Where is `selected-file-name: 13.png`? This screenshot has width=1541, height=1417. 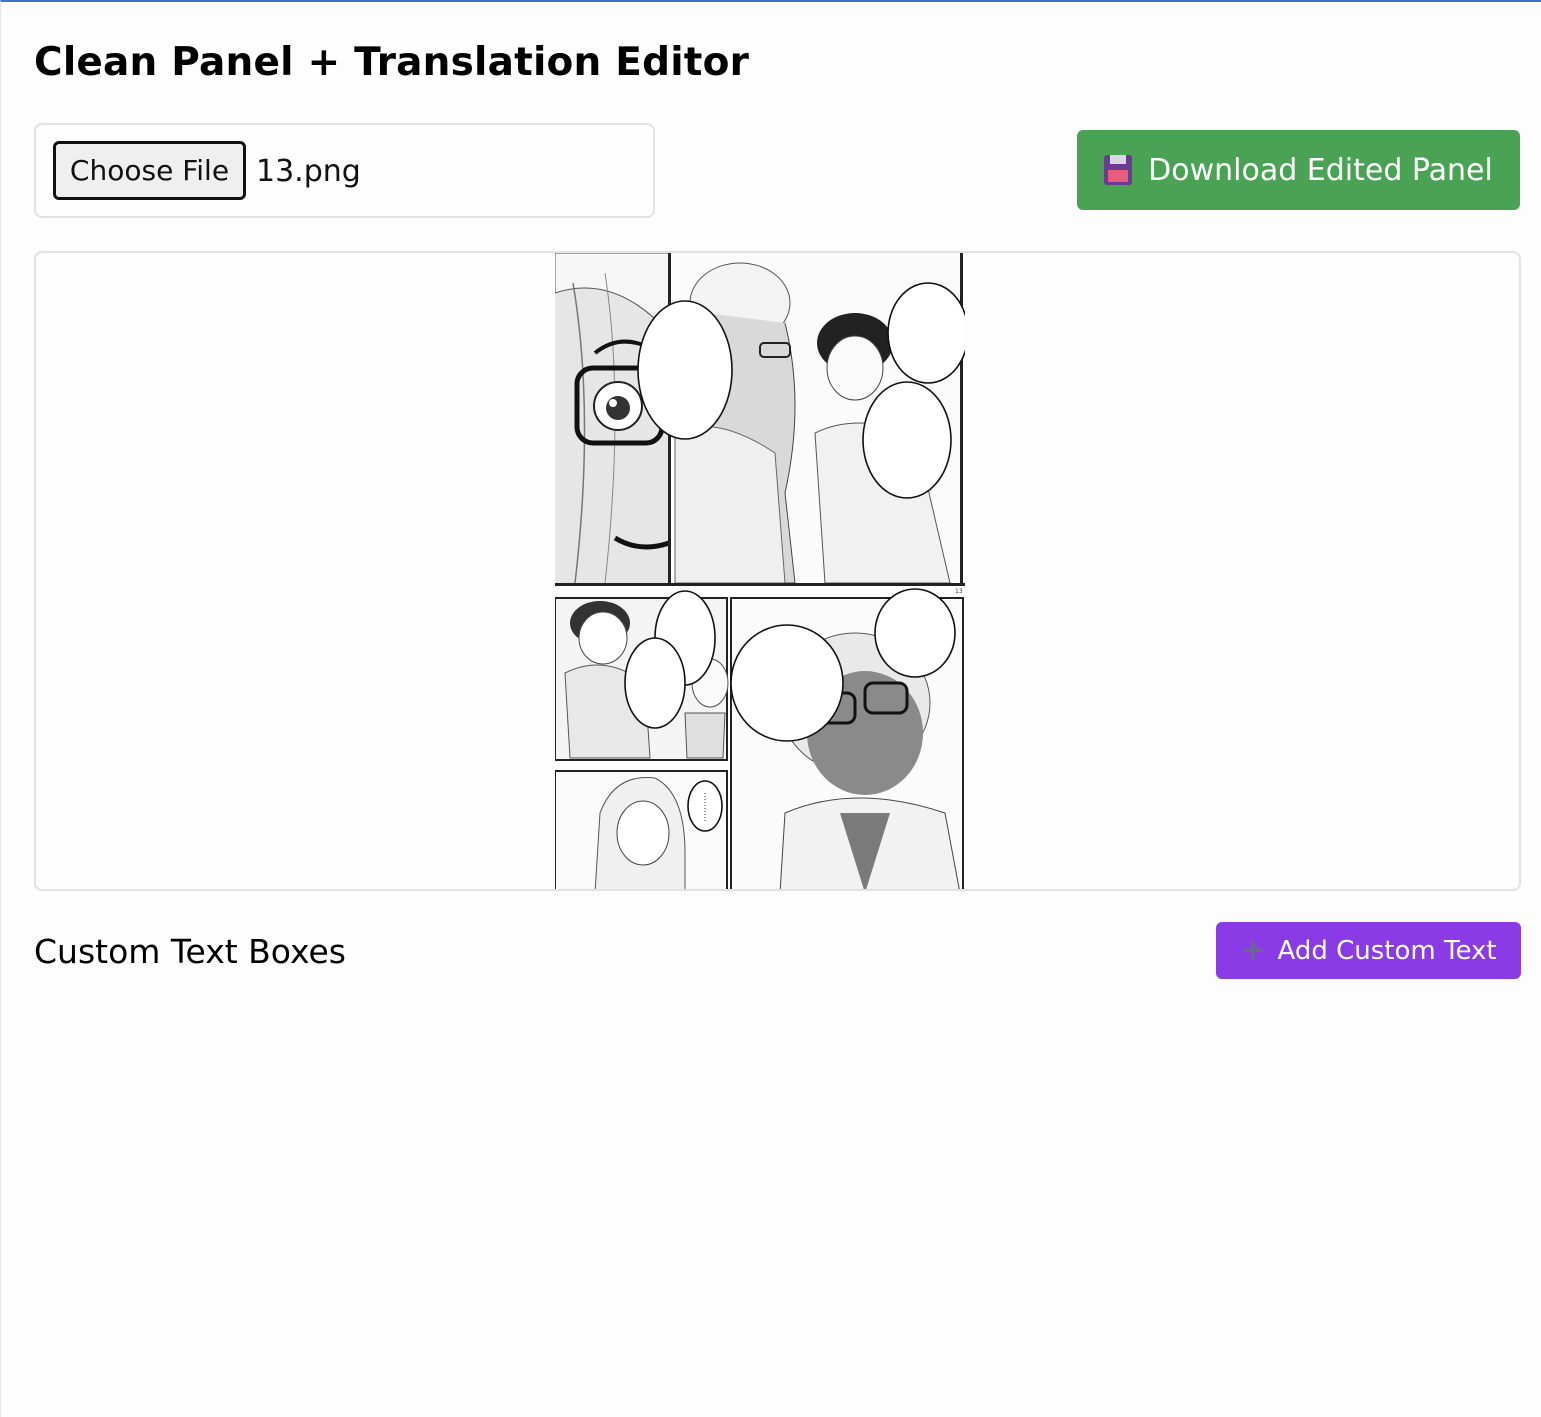 selected-file-name: 13.png is located at coordinates (308, 171).